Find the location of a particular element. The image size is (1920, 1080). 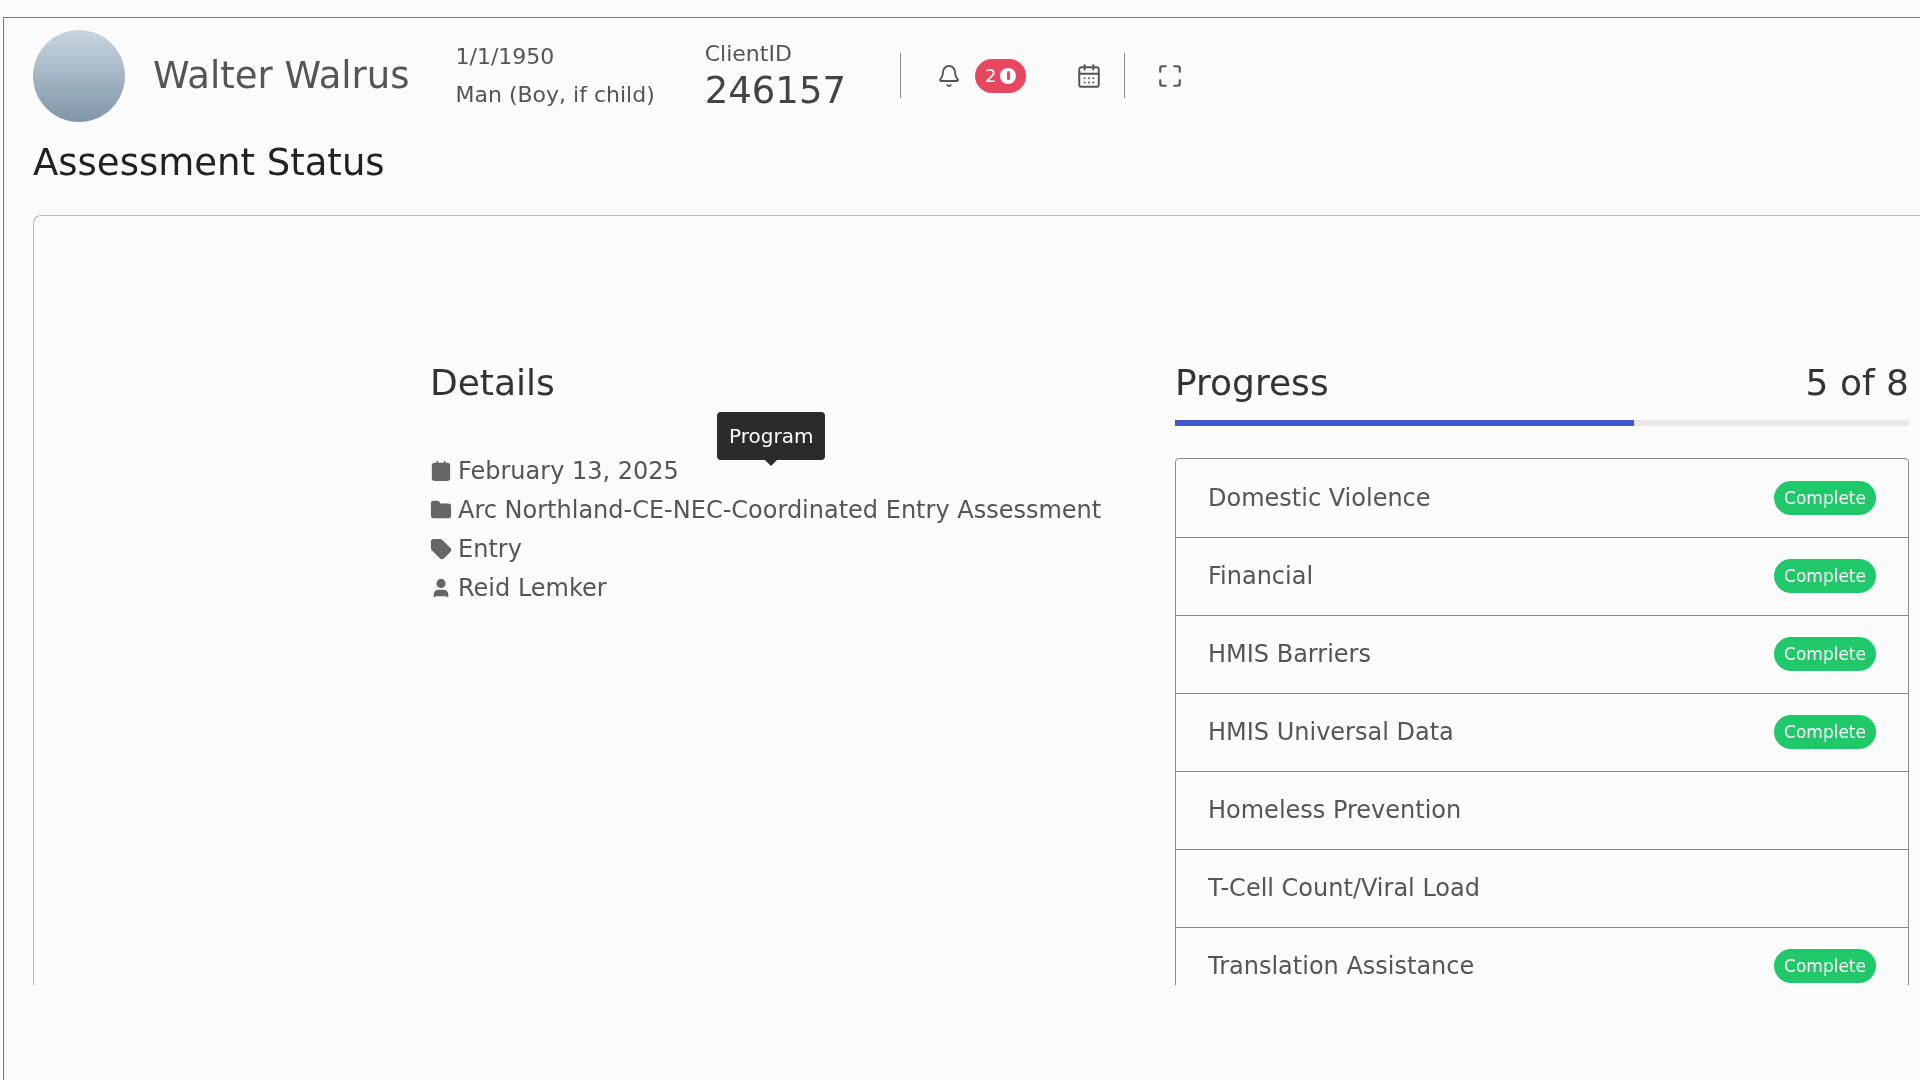

calendar-button is located at coordinates (1089, 75).